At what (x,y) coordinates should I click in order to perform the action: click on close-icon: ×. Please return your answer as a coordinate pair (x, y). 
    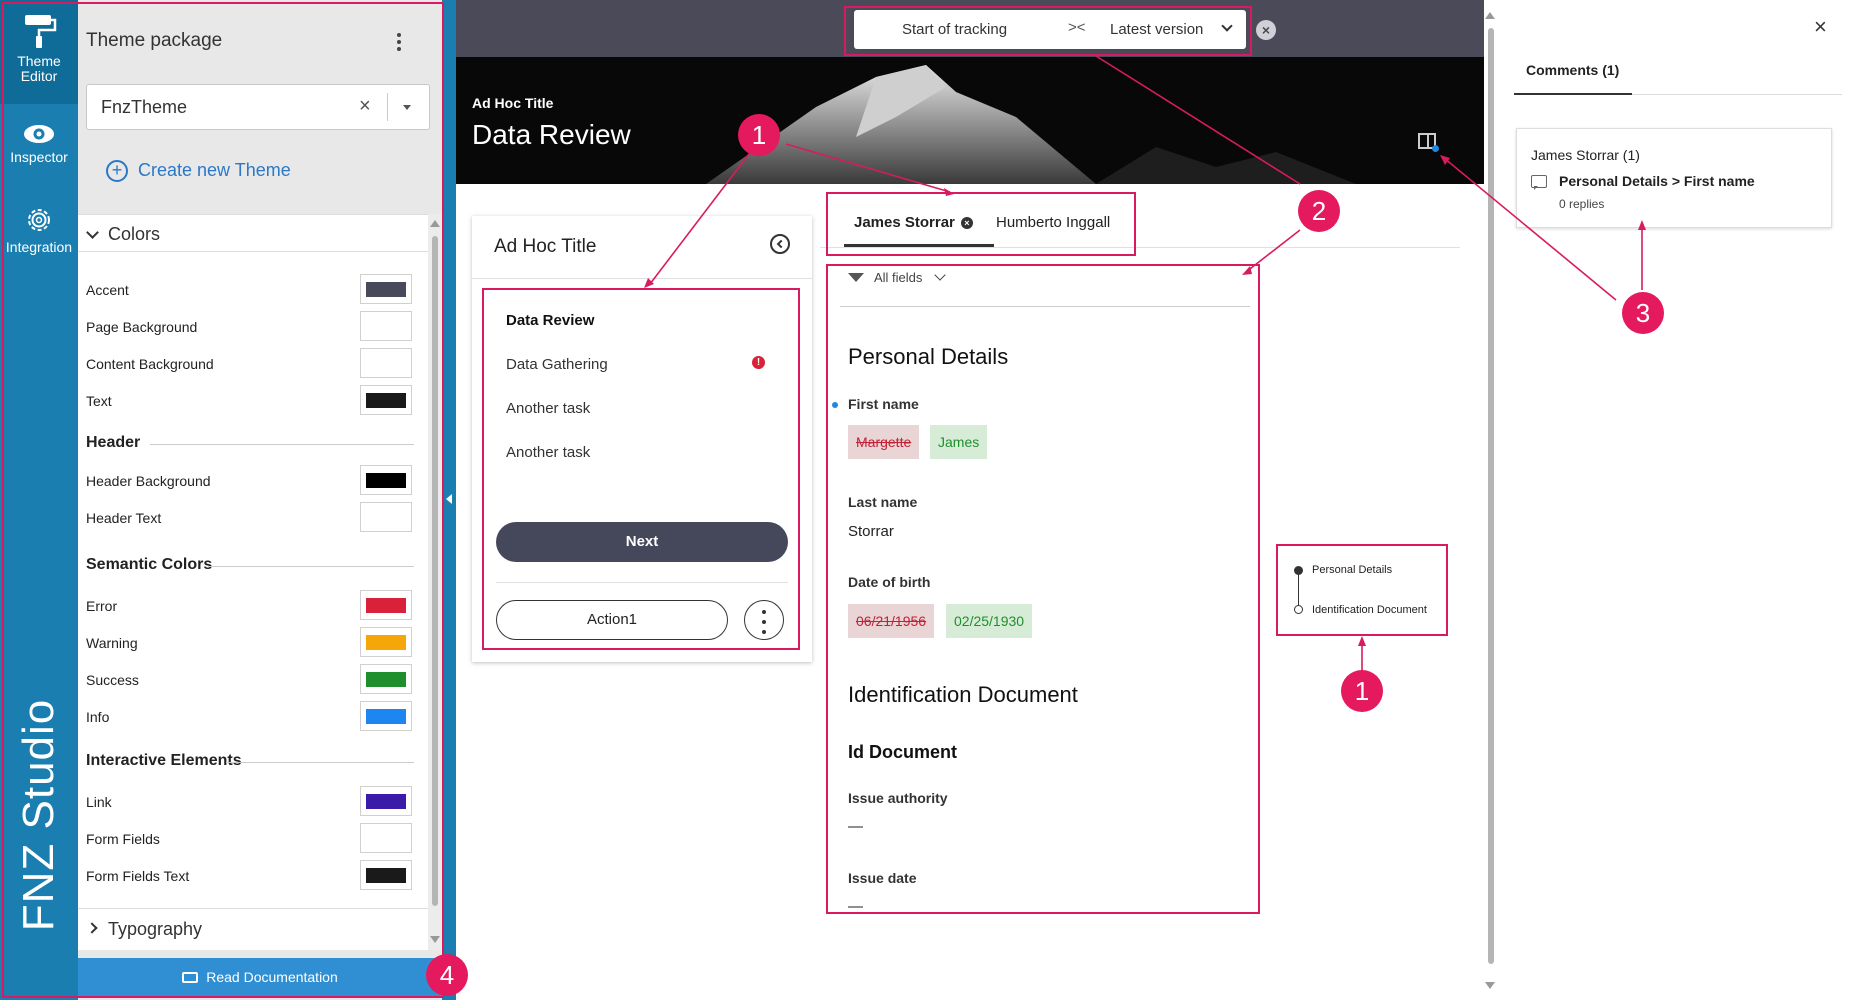
    Looking at the image, I should click on (1820, 27).